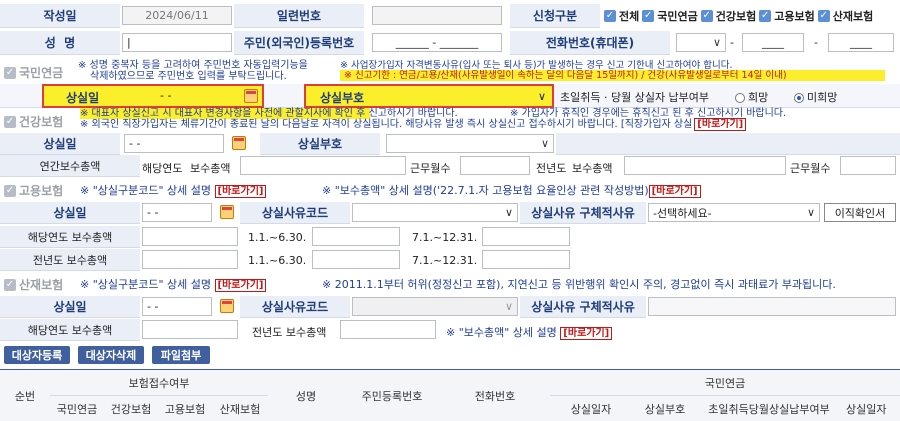 The width and height of the screenshot is (900, 421). What do you see at coordinates (111, 355) in the screenshot?
I see `delete-target-button: 대상자삭제` at bounding box center [111, 355].